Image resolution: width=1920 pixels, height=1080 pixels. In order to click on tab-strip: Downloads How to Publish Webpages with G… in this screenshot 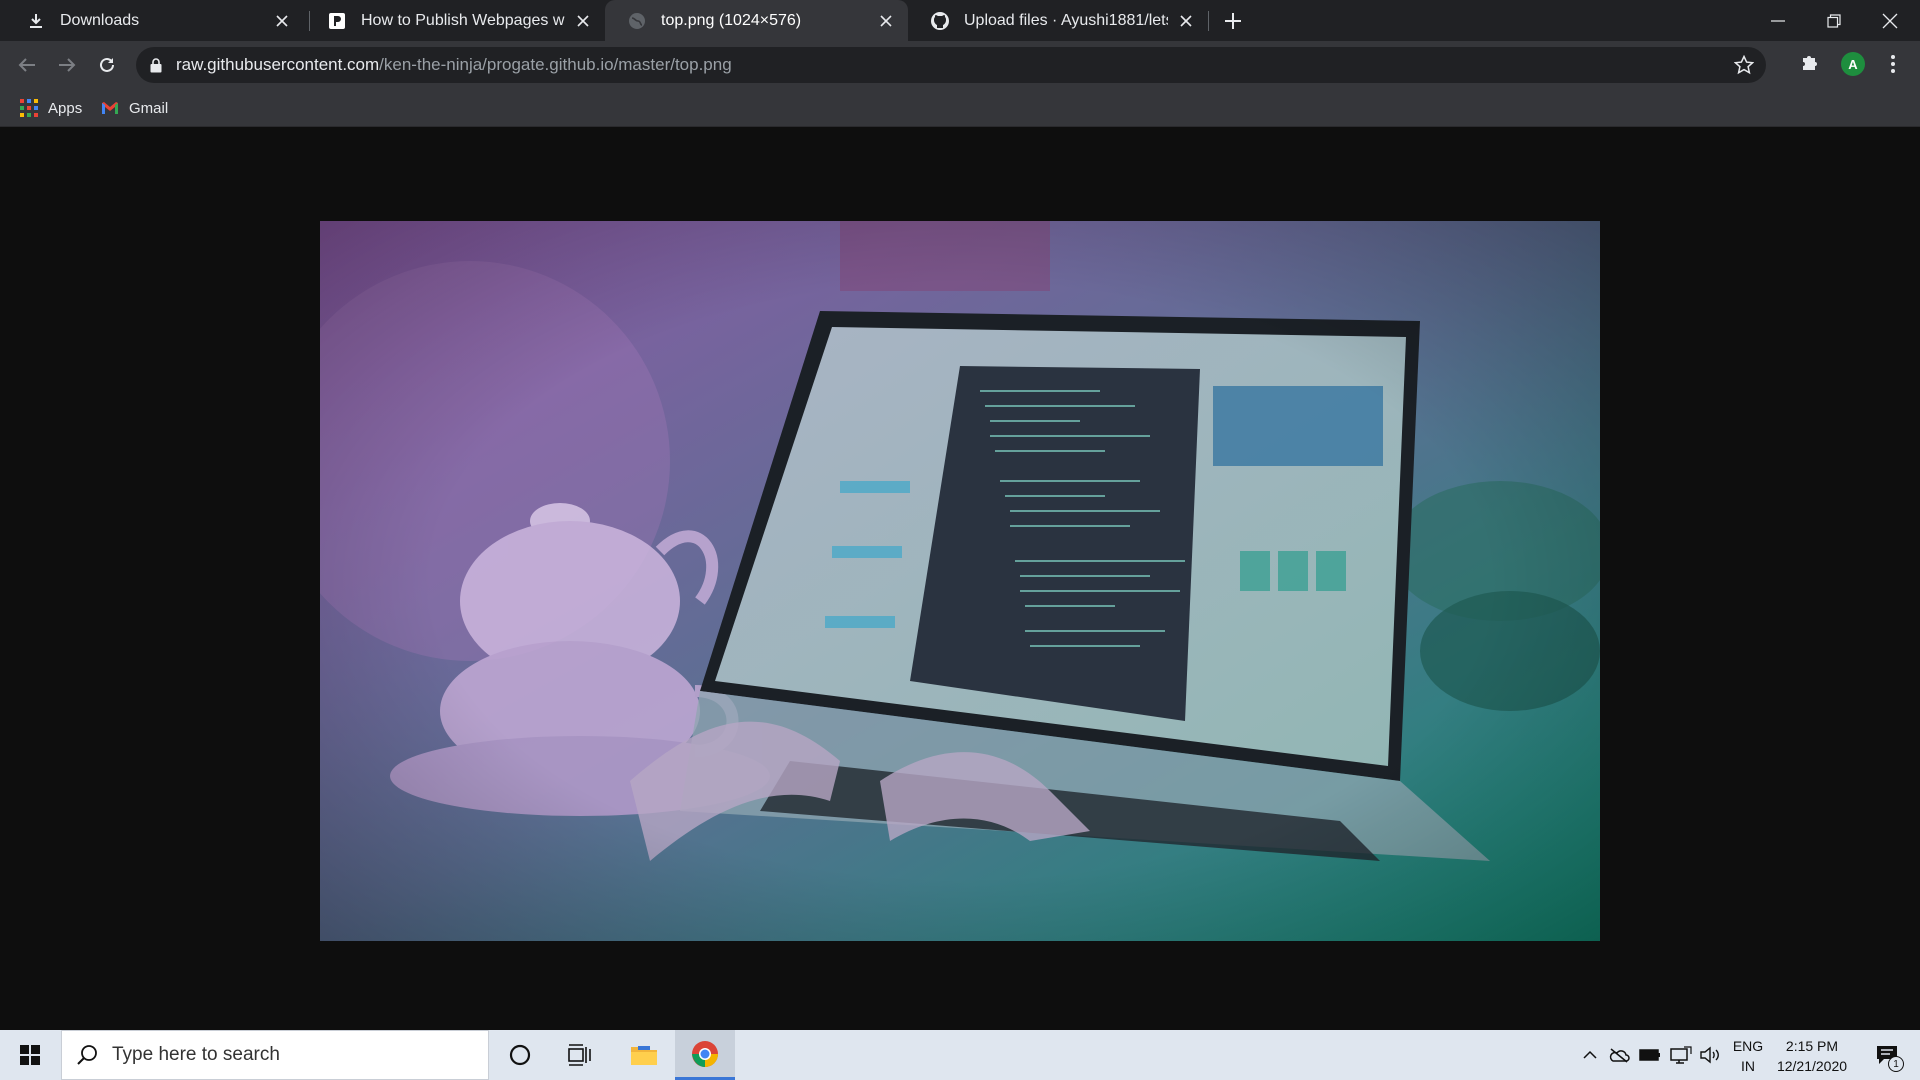, I will do `click(960, 20)`.